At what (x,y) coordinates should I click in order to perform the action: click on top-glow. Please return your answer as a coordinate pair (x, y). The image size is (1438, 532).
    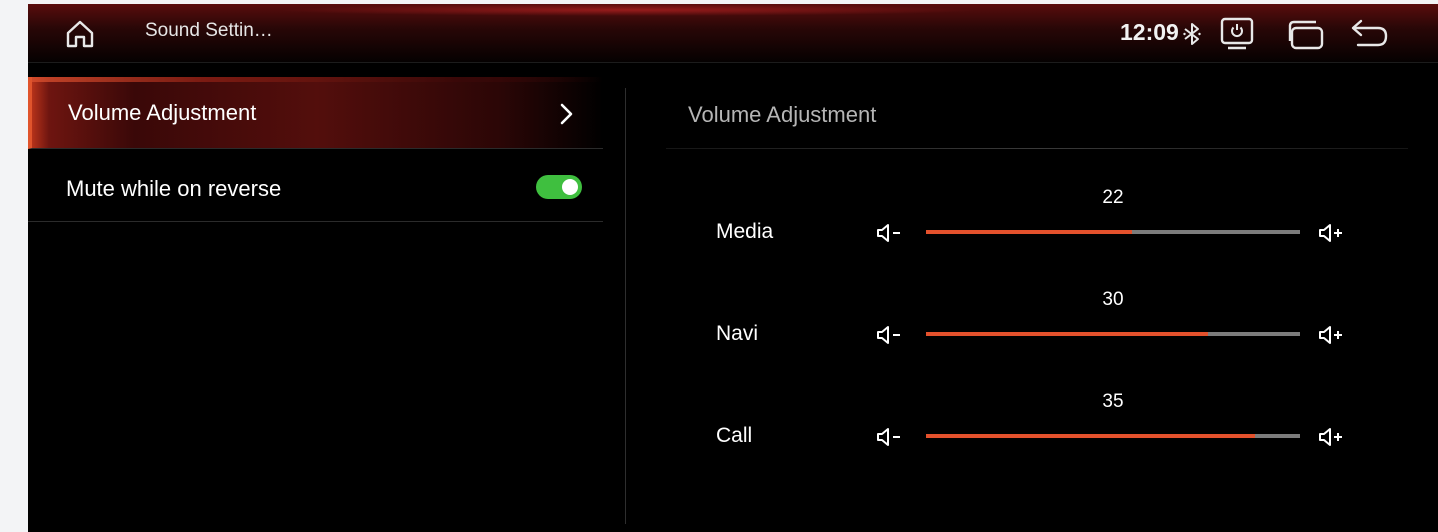
    Looking at the image, I should click on (628, 10).